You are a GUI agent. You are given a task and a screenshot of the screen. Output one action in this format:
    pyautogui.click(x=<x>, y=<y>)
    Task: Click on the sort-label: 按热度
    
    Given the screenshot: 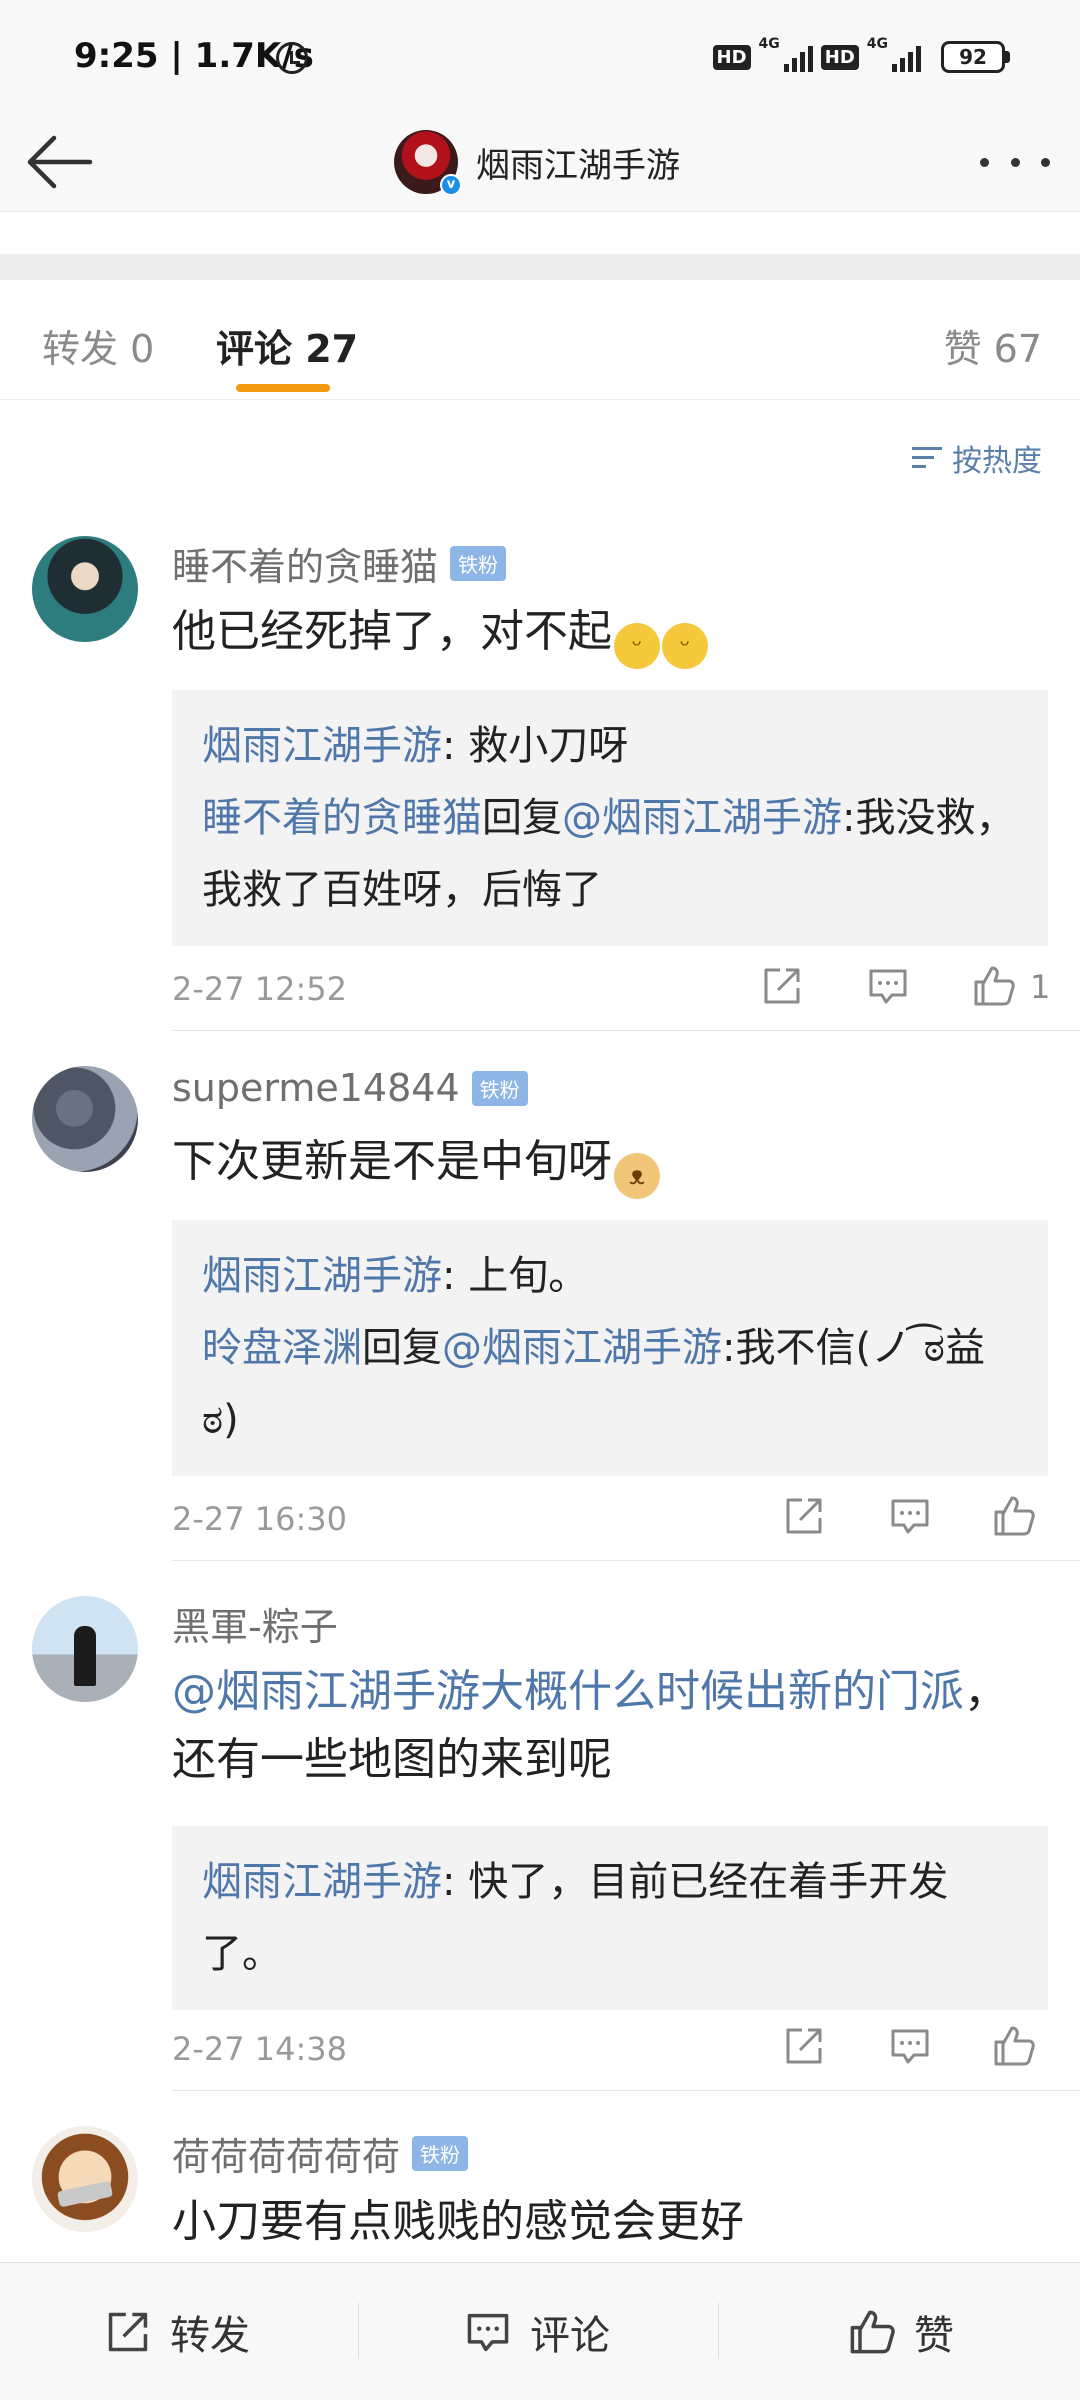 What is the action you would take?
    pyautogui.click(x=997, y=461)
    